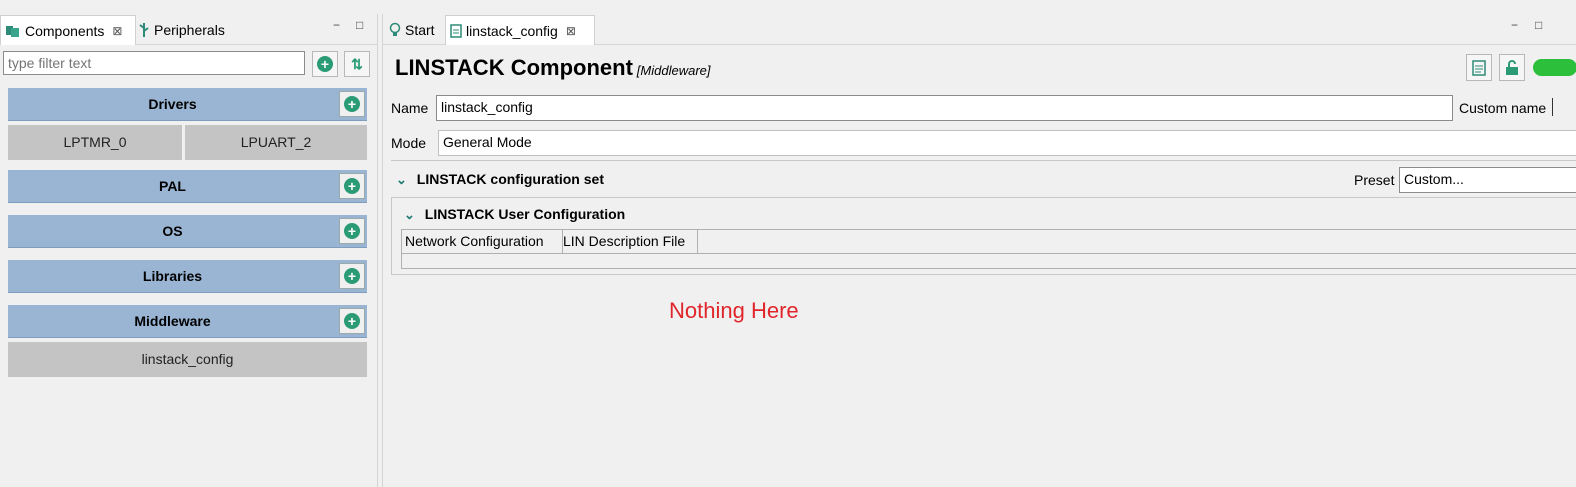 Image resolution: width=1576 pixels, height=487 pixels. I want to click on config-set-header: ⌄ LINSTACK configuration set, so click(500, 179).